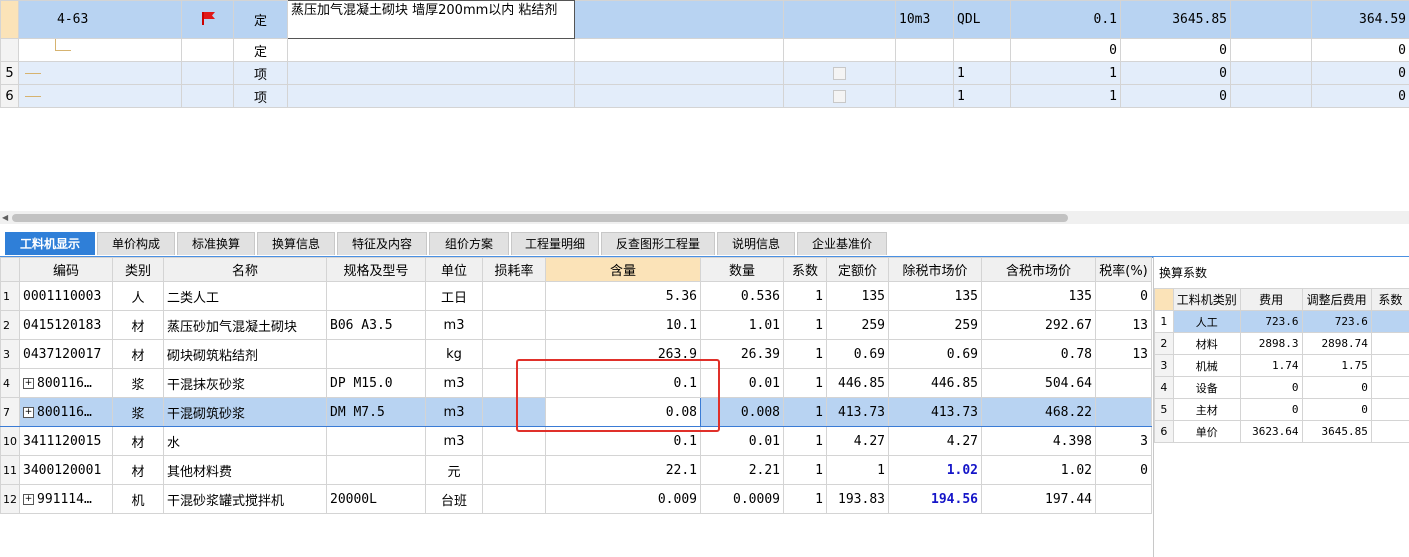 Image resolution: width=1409 pixels, height=557 pixels. What do you see at coordinates (245, 412) in the screenshot?
I see `name-cell: 干混砌筑砂浆` at bounding box center [245, 412].